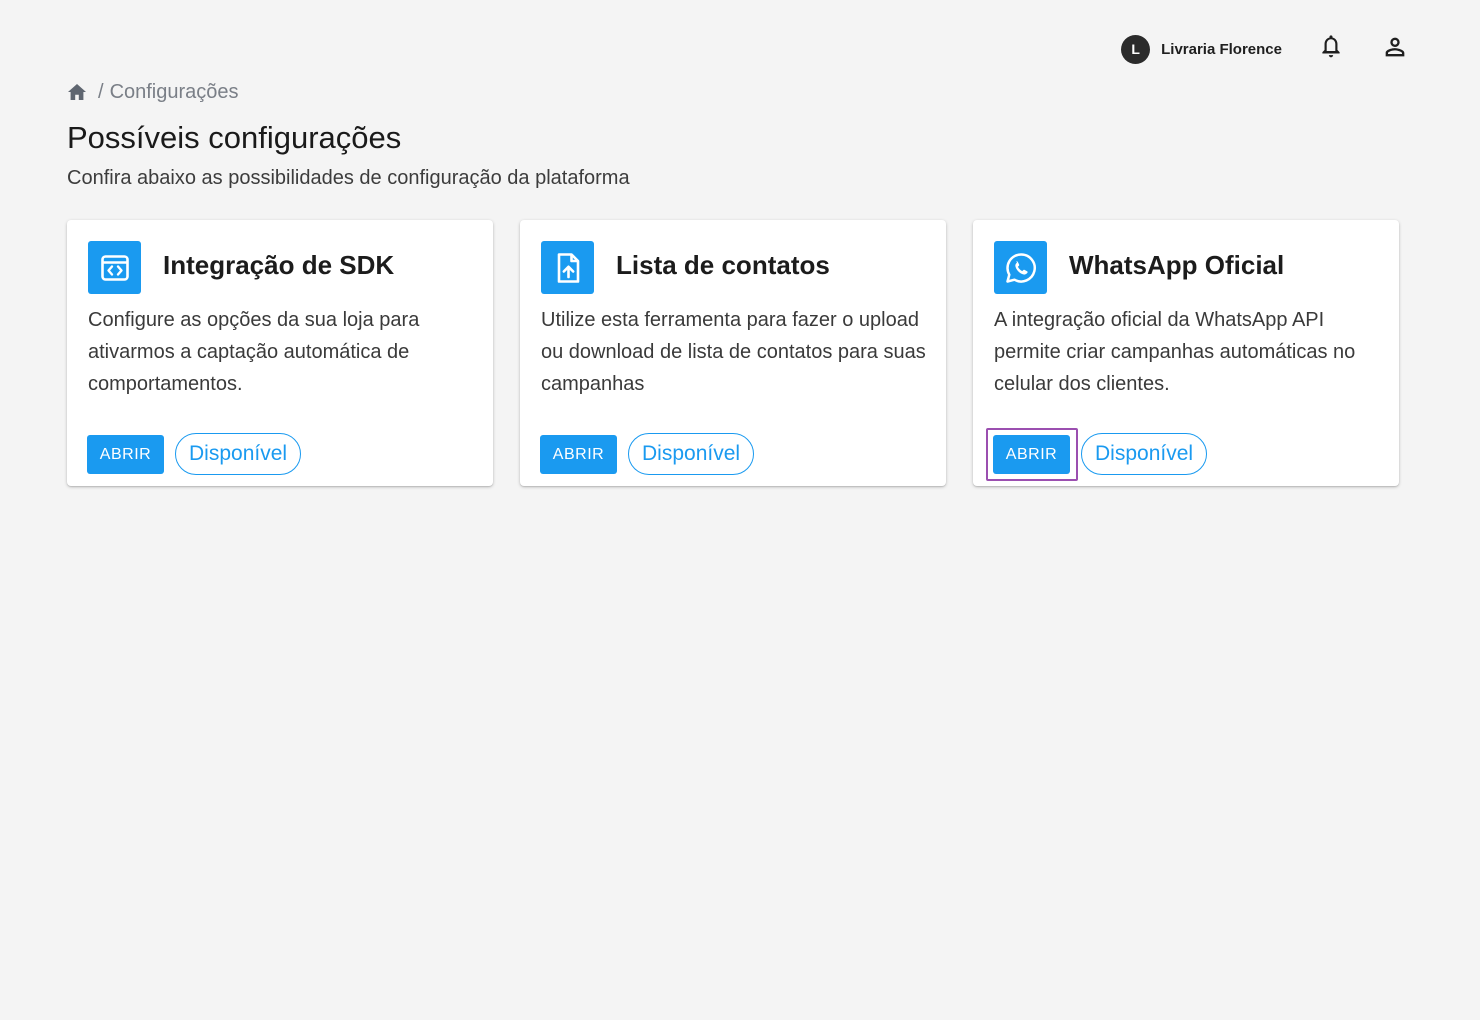 Image resolution: width=1480 pixels, height=1020 pixels. What do you see at coordinates (1031, 454) in the screenshot?
I see `open-whatsapp-button: ABRIR` at bounding box center [1031, 454].